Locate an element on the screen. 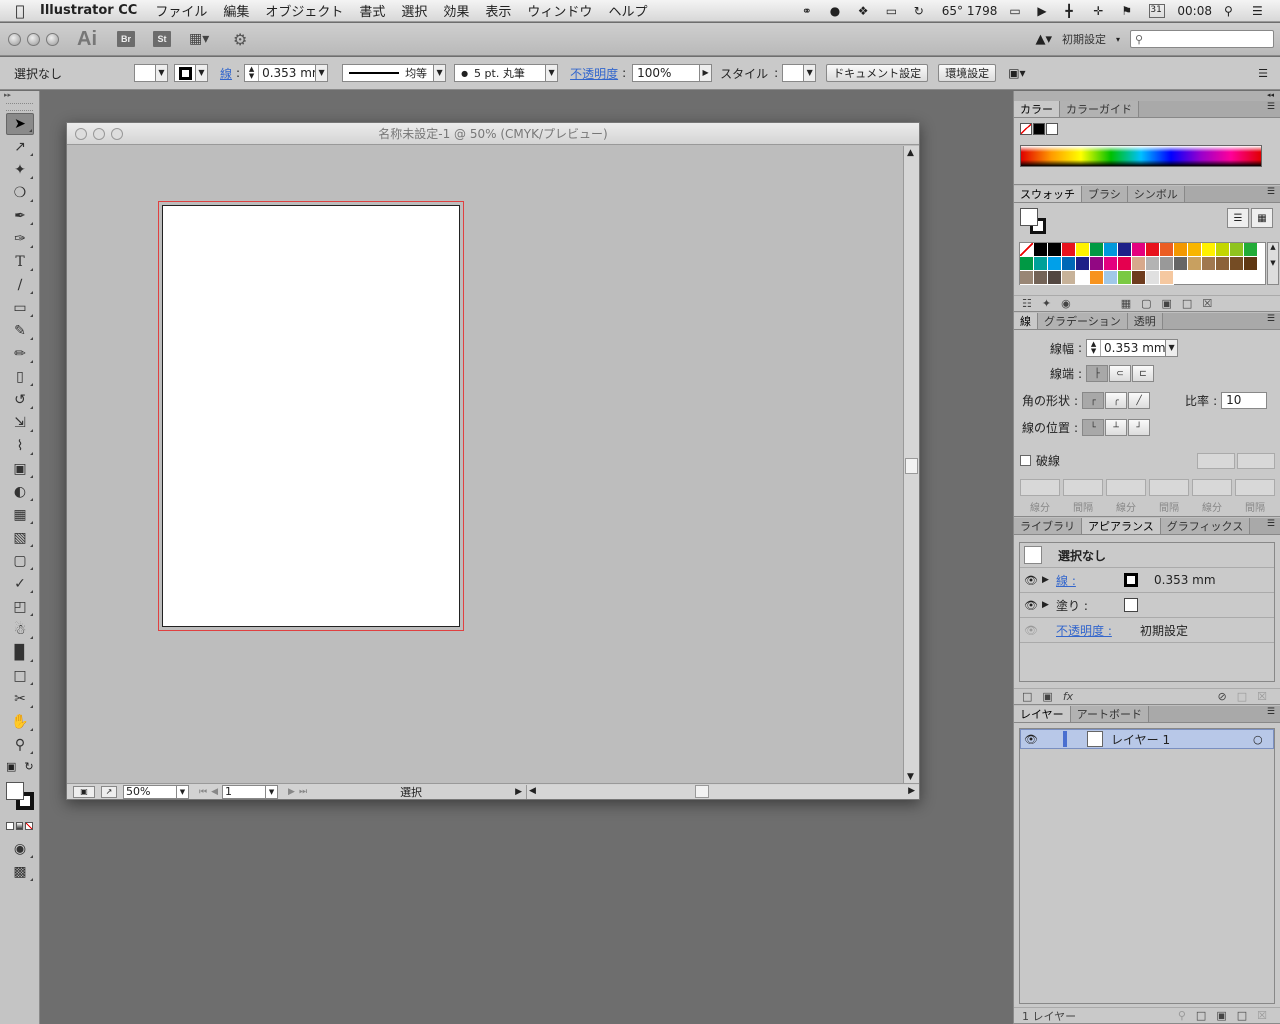  swatch-kind-icon: ◉ is located at coordinates (1066, 303).